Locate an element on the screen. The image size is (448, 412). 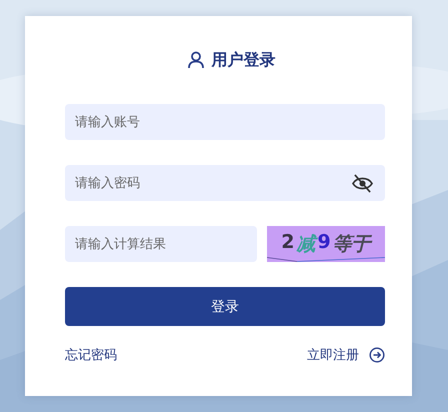
forgot-password-link: 忘记密码 is located at coordinates (91, 355).